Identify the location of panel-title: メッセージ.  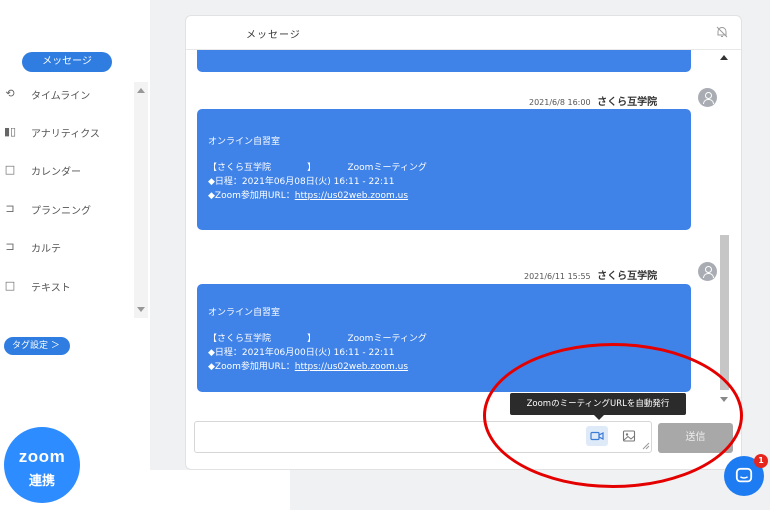
(273, 35).